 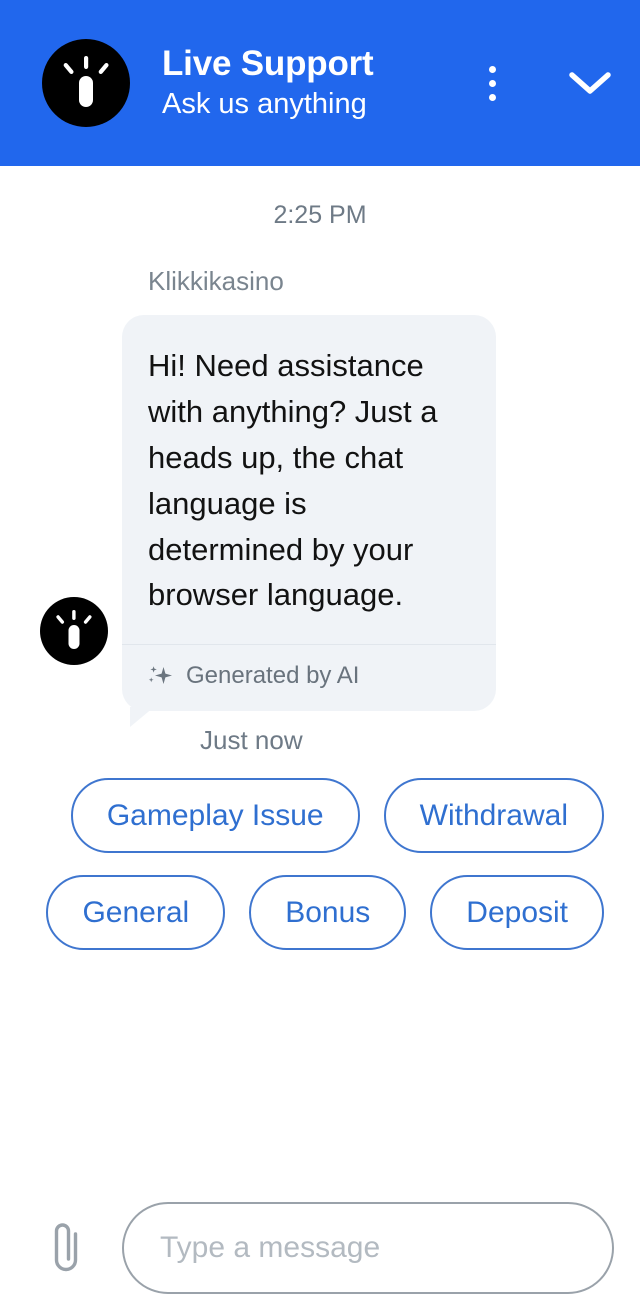 I want to click on ai-disclaimer-label: Generated by AI, so click(x=273, y=676).